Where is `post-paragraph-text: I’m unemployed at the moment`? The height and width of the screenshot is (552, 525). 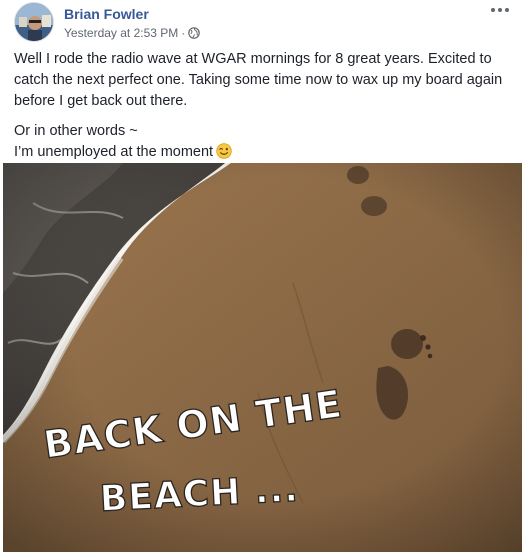 post-paragraph-text: I’m unemployed at the moment is located at coordinates (114, 152).